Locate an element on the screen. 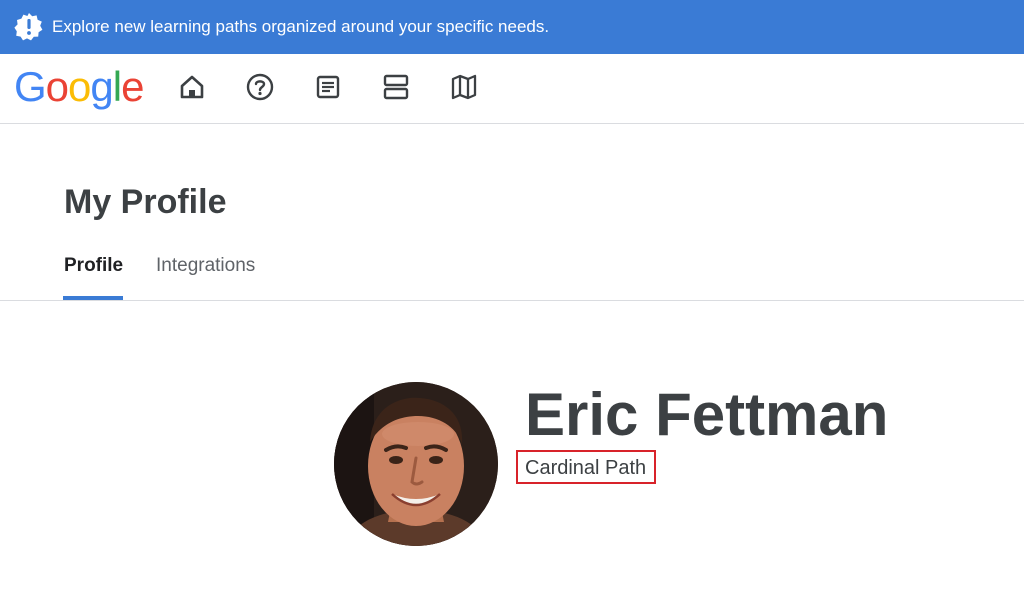  home-icon is located at coordinates (192, 87).